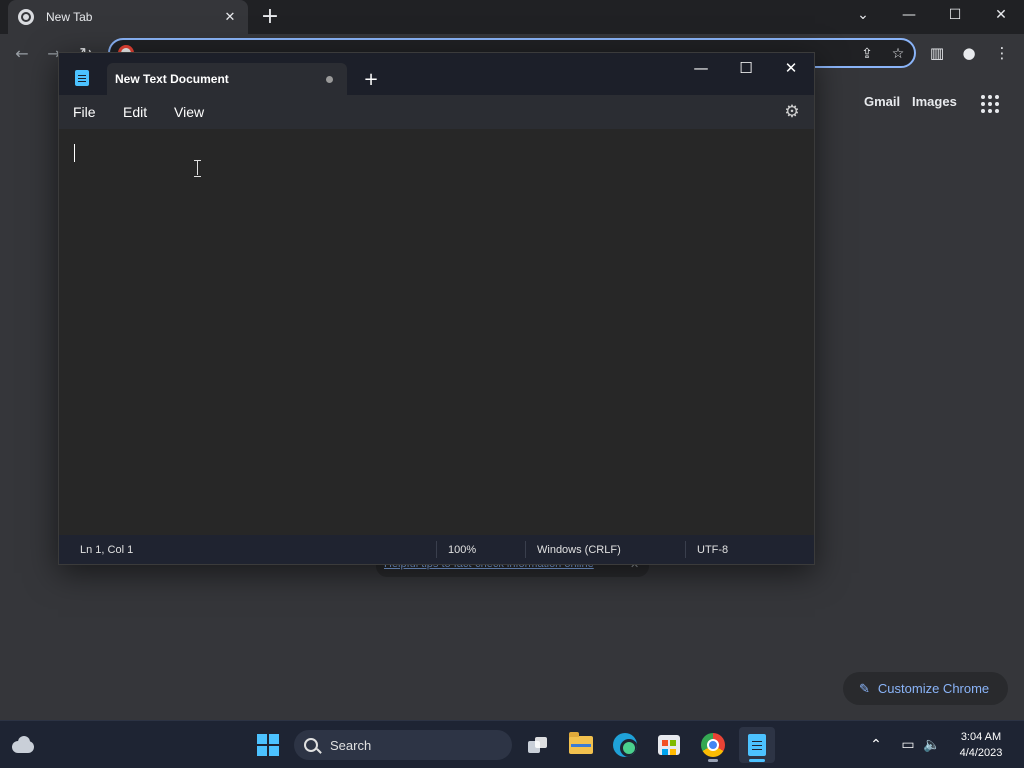 The height and width of the screenshot is (768, 1024). What do you see at coordinates (198, 168) in the screenshot?
I see `ibeam-mouse-cursor-icon` at bounding box center [198, 168].